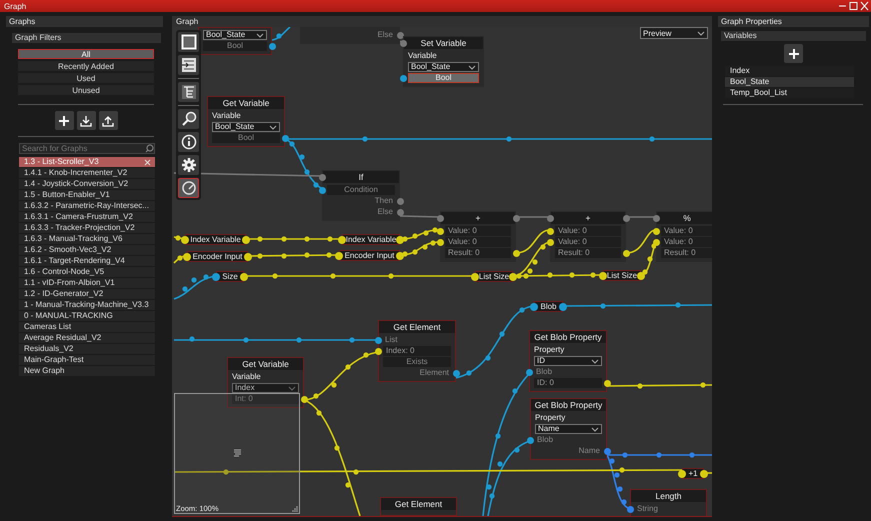  I want to click on graph-list-item: Average Residual_V2, so click(87, 338).